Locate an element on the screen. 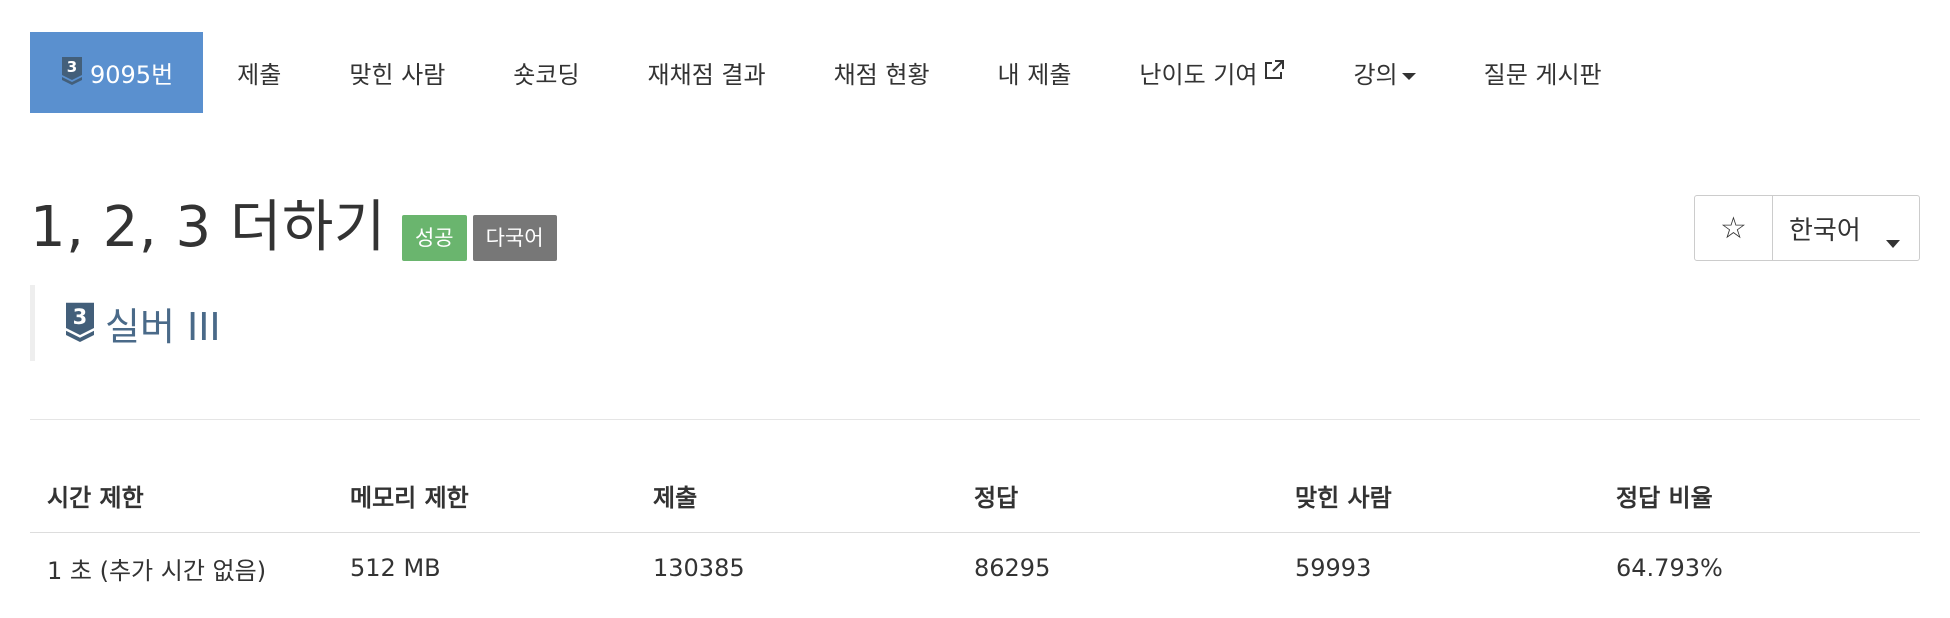 The image size is (1950, 618). header-memory-limit: 메모리 제한 is located at coordinates (484, 496).